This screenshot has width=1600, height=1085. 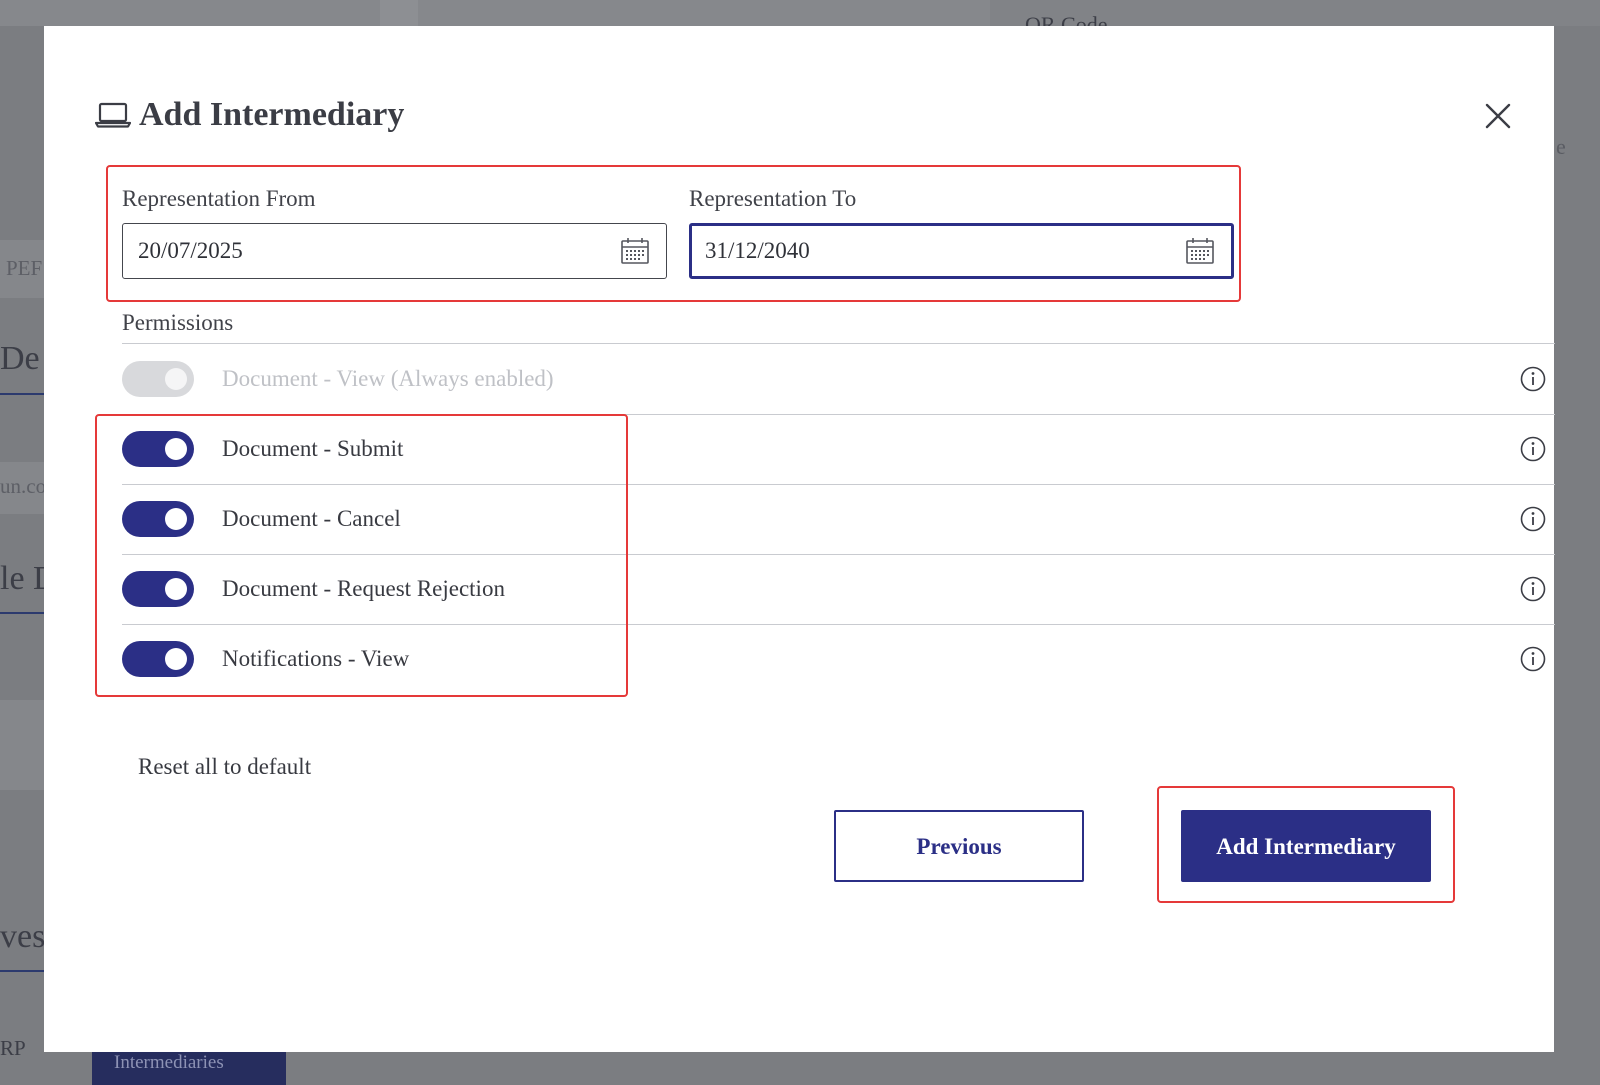 I want to click on representation-to-label: Representation To, so click(x=773, y=198).